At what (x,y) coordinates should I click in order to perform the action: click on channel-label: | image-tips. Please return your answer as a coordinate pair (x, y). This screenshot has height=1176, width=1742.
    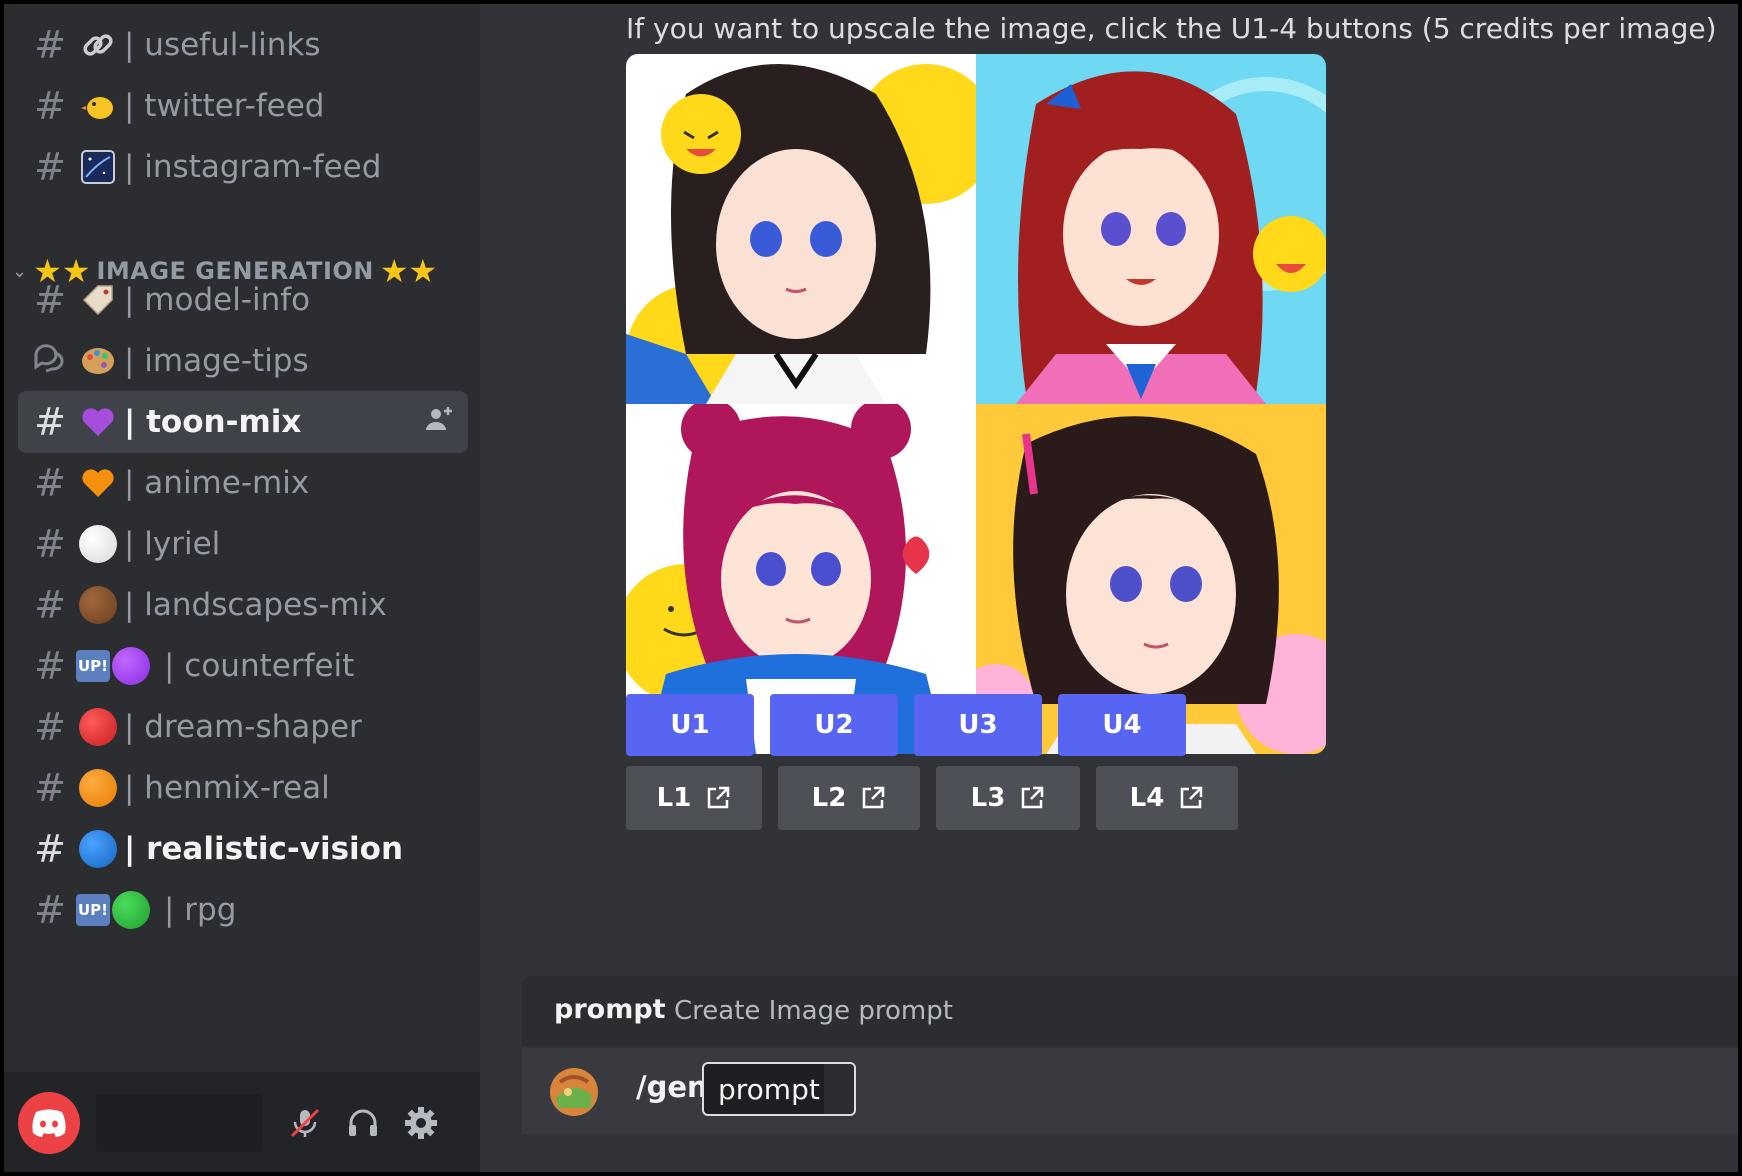
    Looking at the image, I should click on (216, 361).